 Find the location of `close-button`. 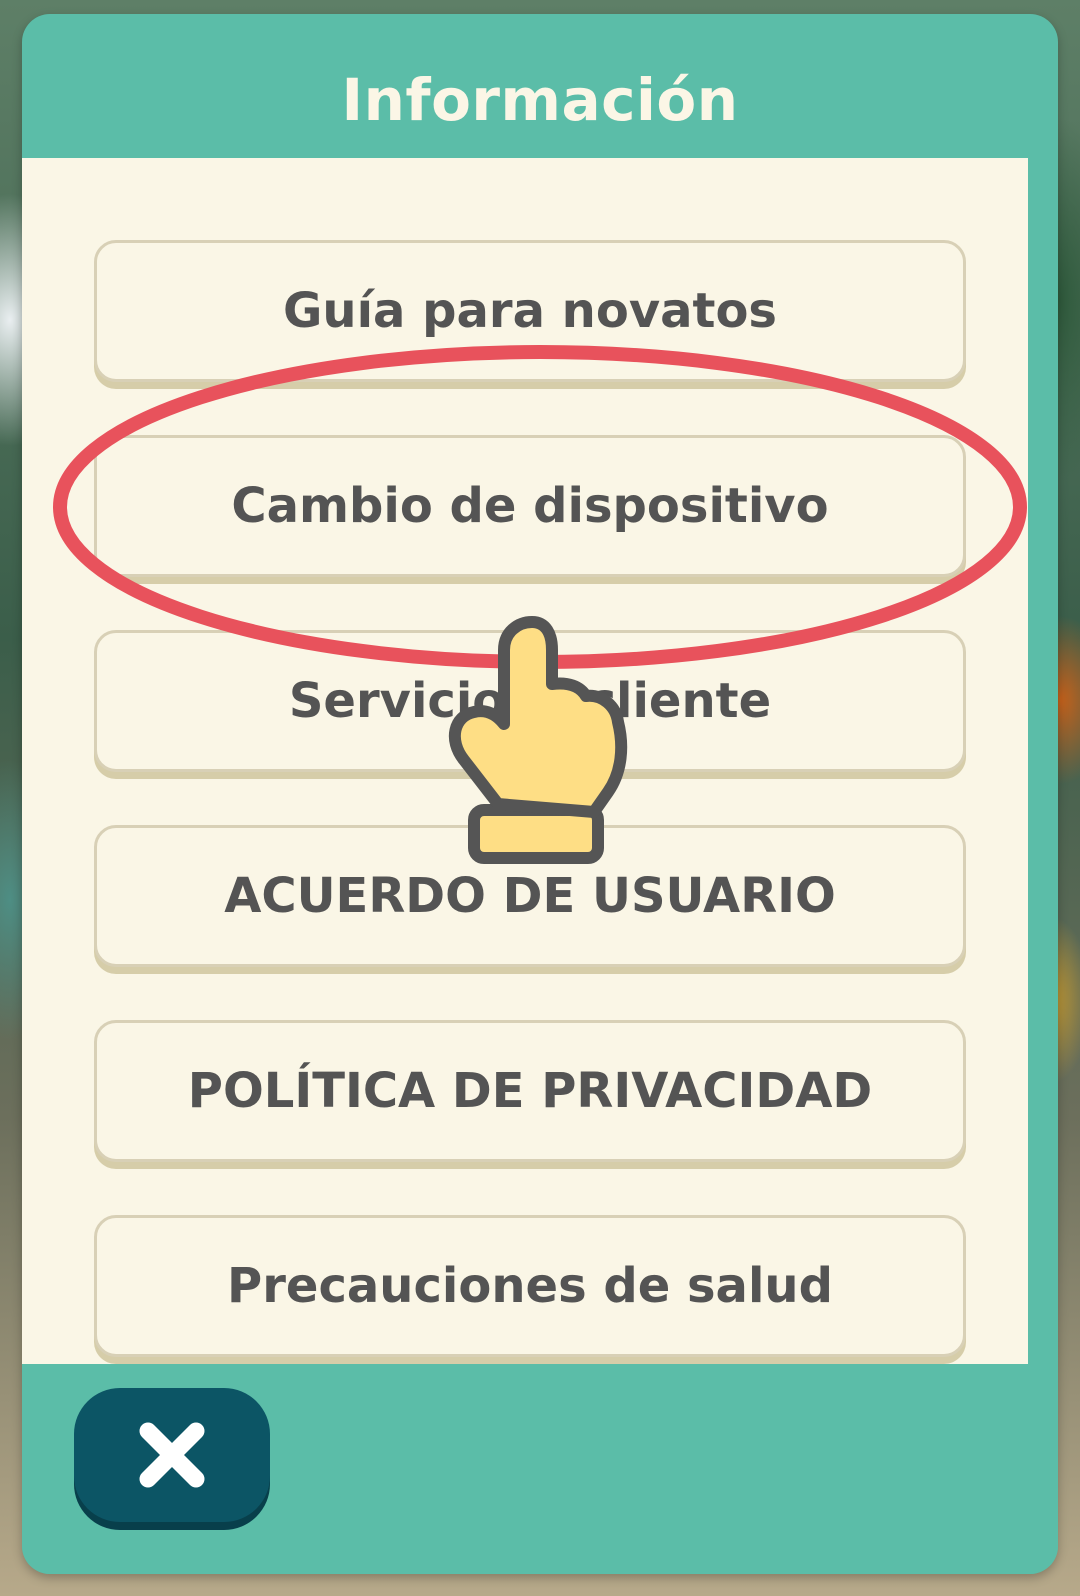

close-button is located at coordinates (172, 1455).